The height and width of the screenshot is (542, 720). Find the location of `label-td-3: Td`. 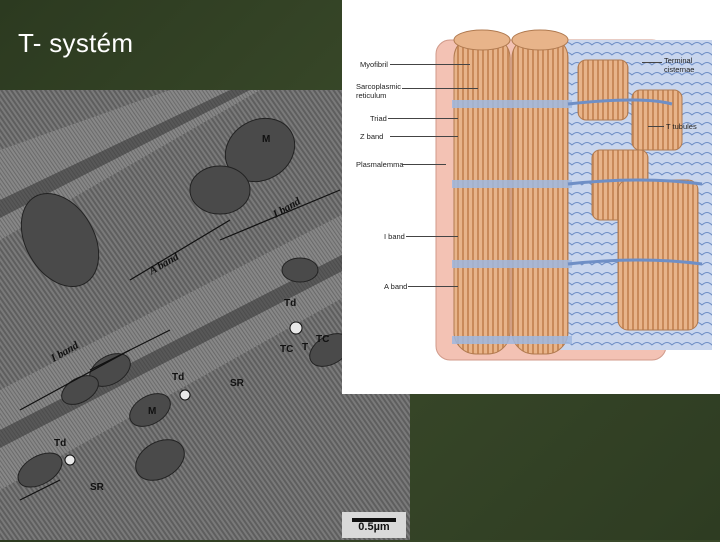

label-td-3: Td is located at coordinates (60, 443).